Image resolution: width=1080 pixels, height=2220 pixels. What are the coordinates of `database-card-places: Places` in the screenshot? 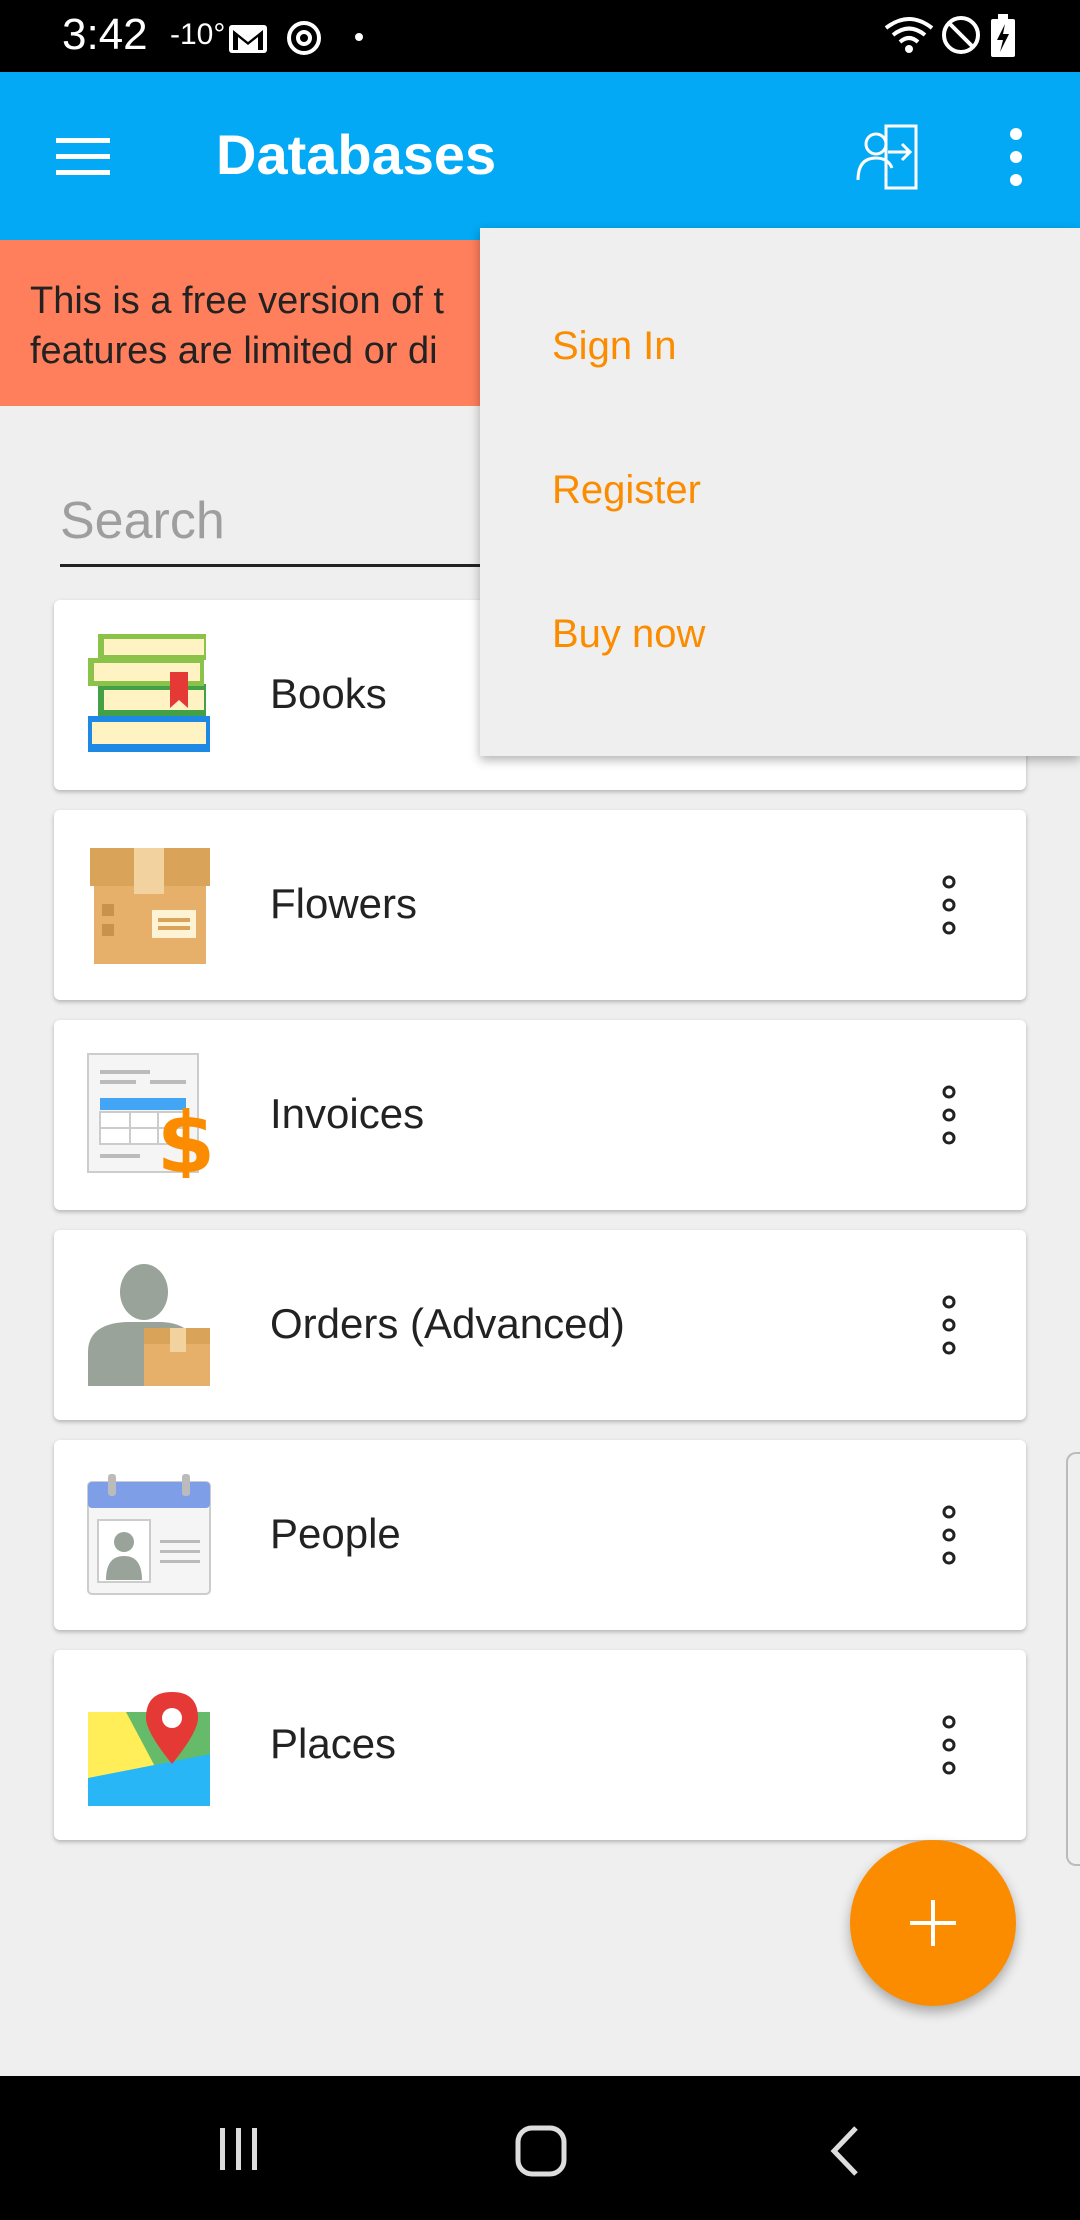 It's located at (540, 1745).